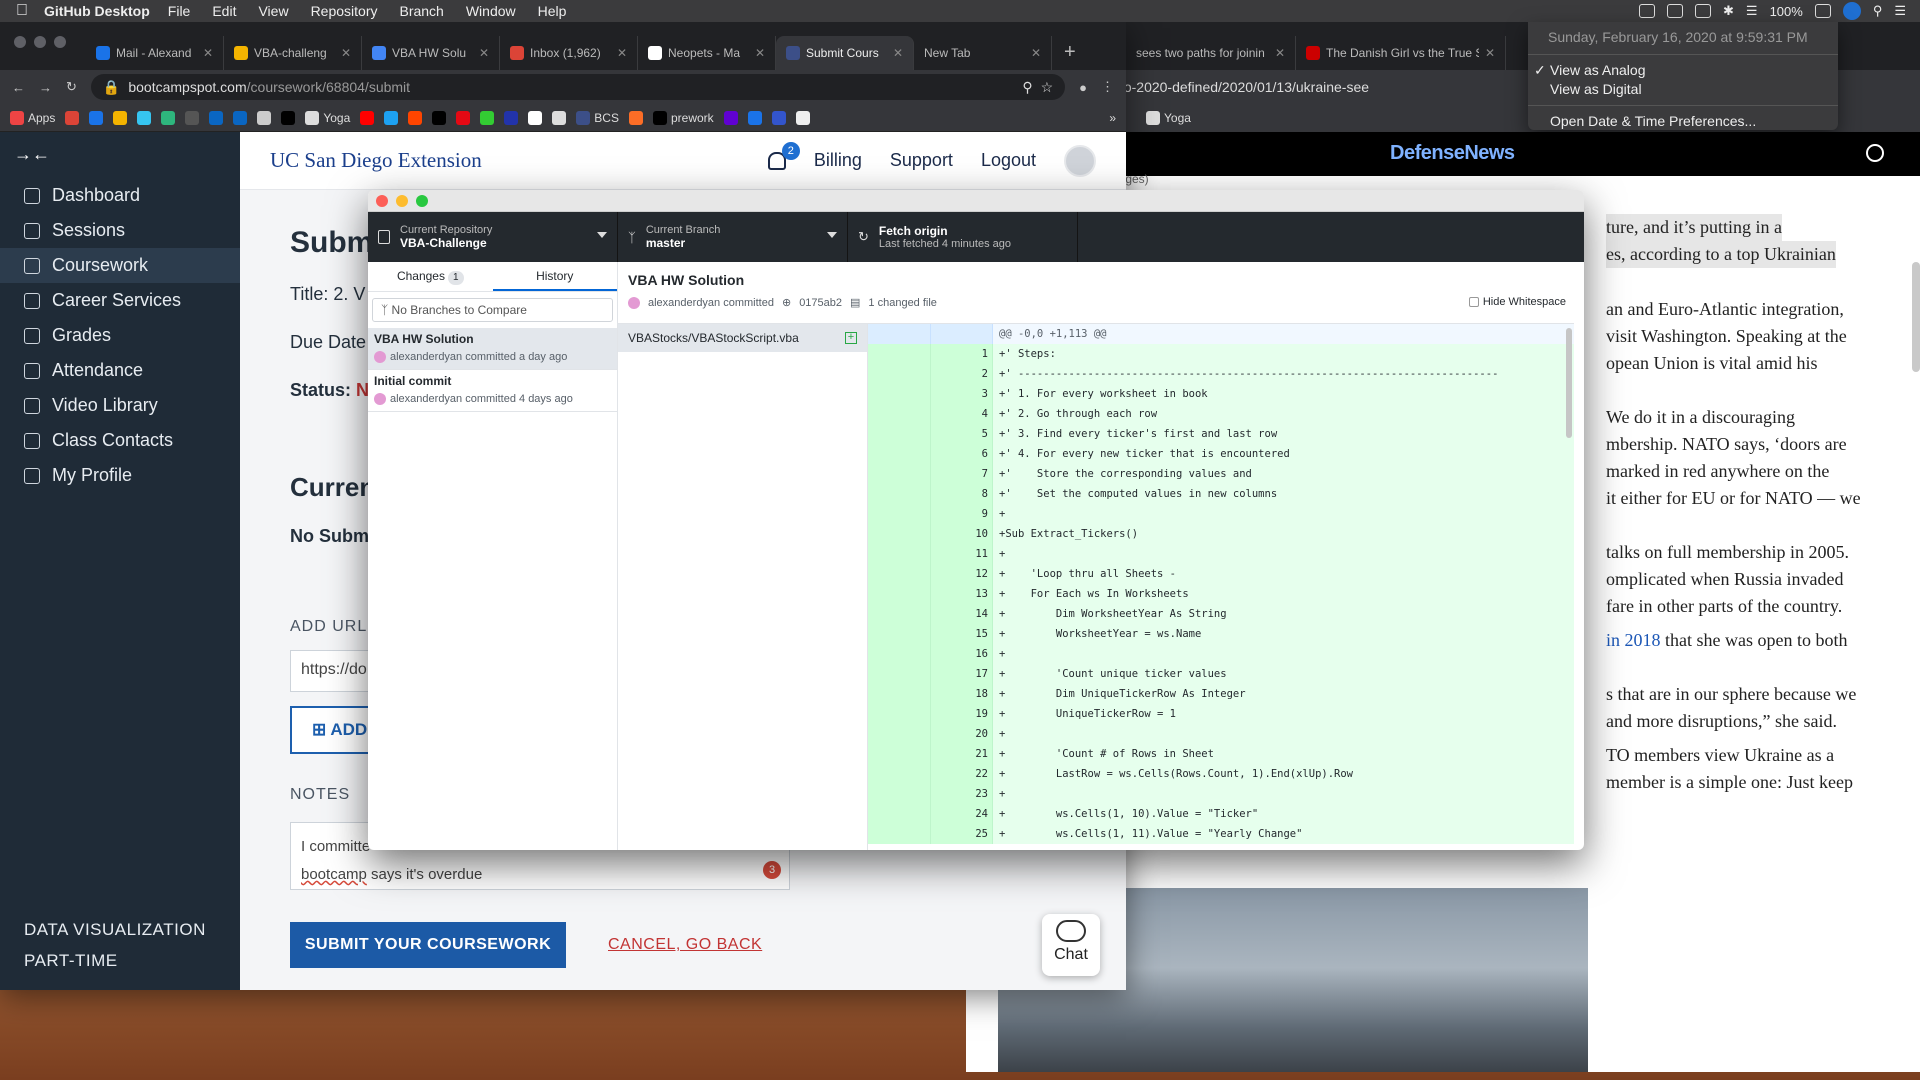  What do you see at coordinates (845, 53) in the screenshot?
I see `tab-submit-coursework: Submit Cours ✕` at bounding box center [845, 53].